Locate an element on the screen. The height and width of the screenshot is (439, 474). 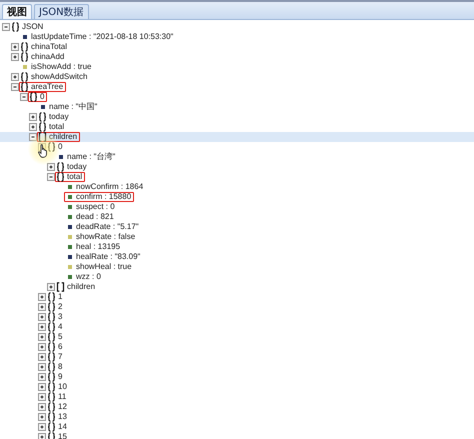
tree-node-label: nowConfirm : 1864 is located at coordinates (109, 187).